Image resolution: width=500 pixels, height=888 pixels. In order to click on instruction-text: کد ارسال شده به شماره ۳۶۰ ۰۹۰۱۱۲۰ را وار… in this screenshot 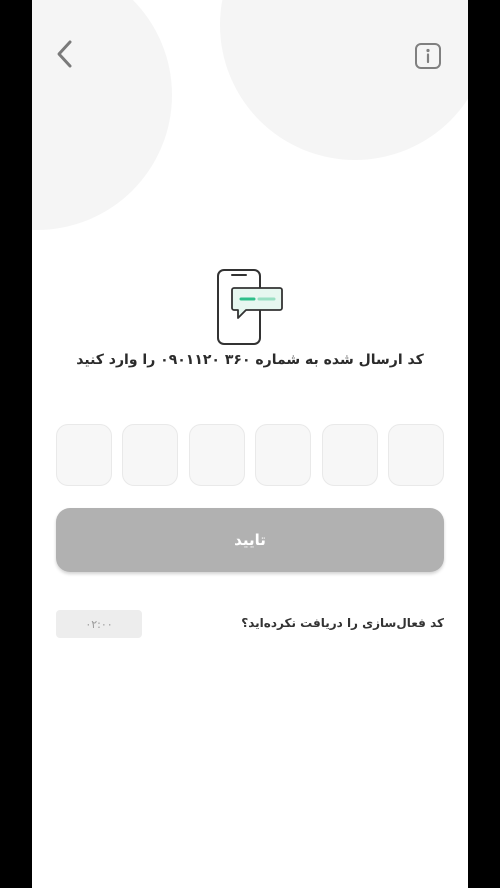, I will do `click(250, 360)`.